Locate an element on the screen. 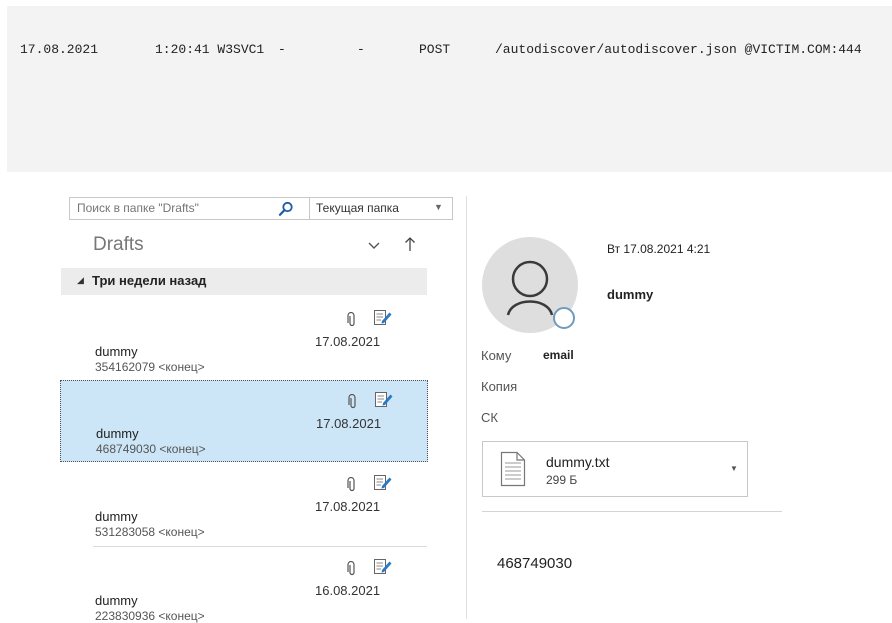 This screenshot has width=892, height=623. log-date: 17.08.2021 is located at coordinates (59, 49).